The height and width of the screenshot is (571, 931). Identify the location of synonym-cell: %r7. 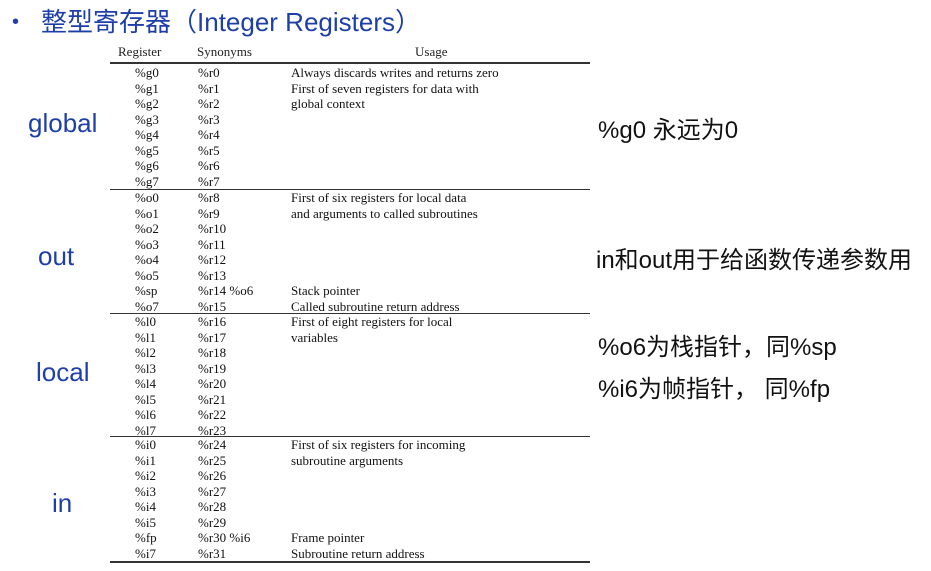
(209, 181).